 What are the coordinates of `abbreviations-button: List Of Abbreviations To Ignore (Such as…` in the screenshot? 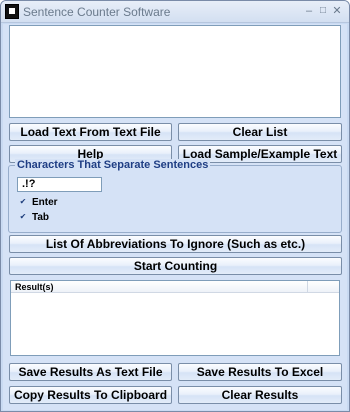 It's located at (175, 244).